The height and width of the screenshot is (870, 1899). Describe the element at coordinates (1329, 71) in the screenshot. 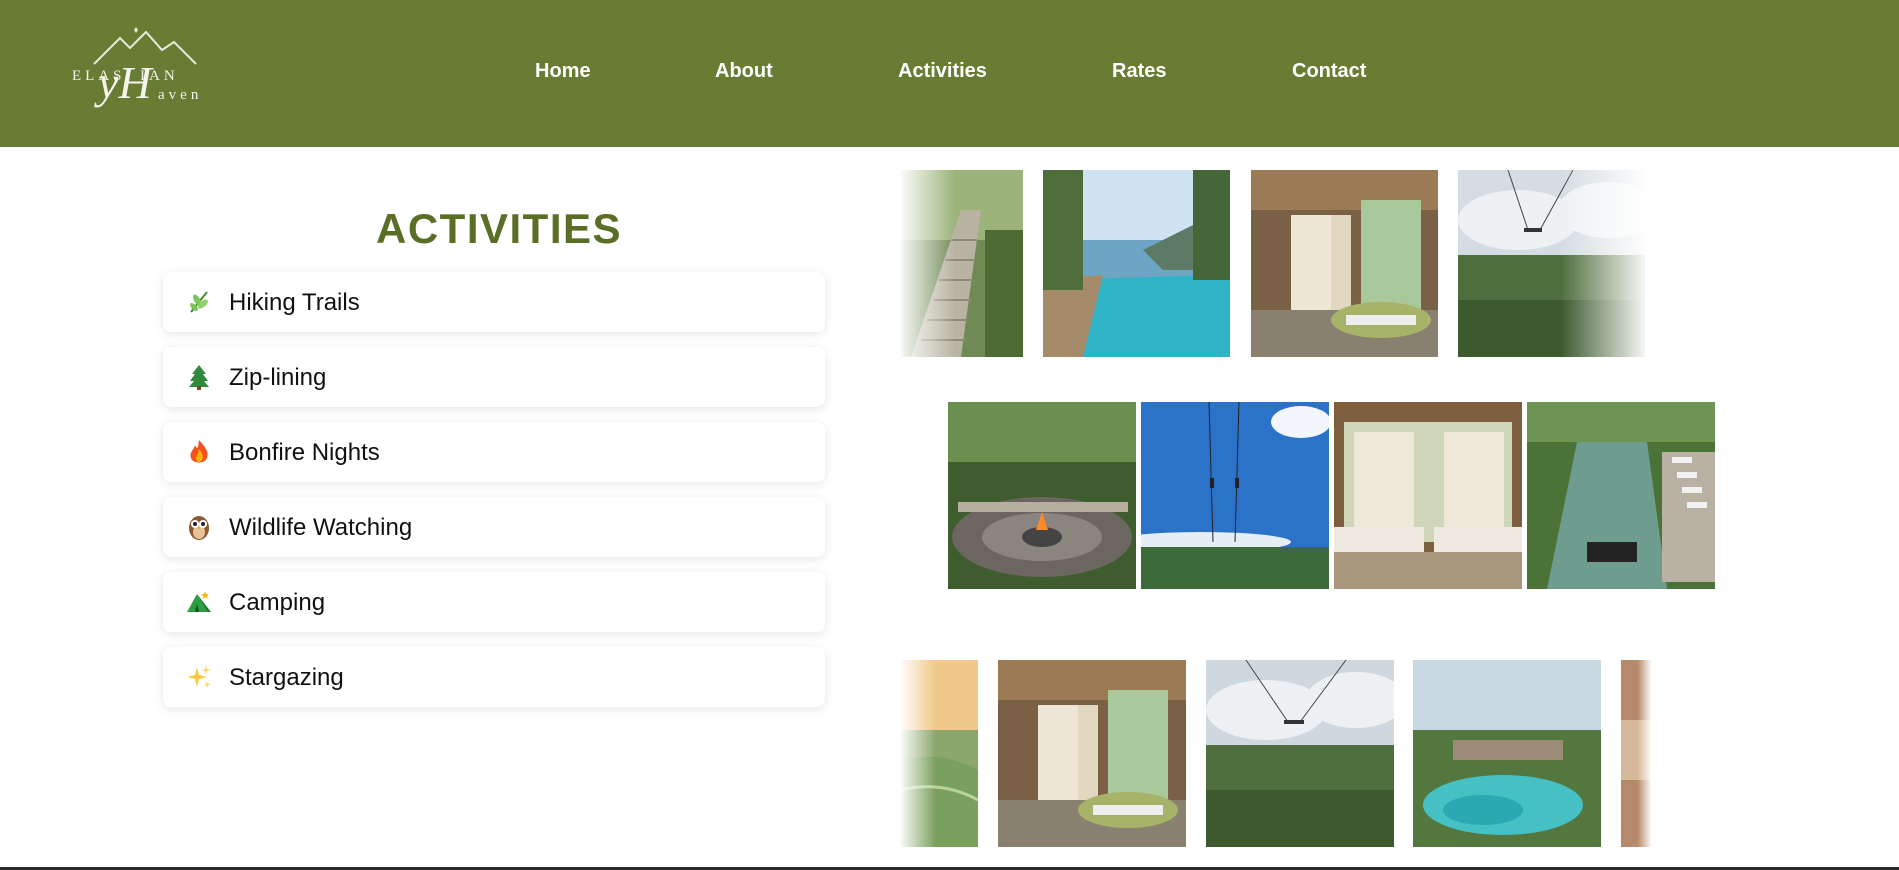

I see `nav-contact: Contact` at that location.